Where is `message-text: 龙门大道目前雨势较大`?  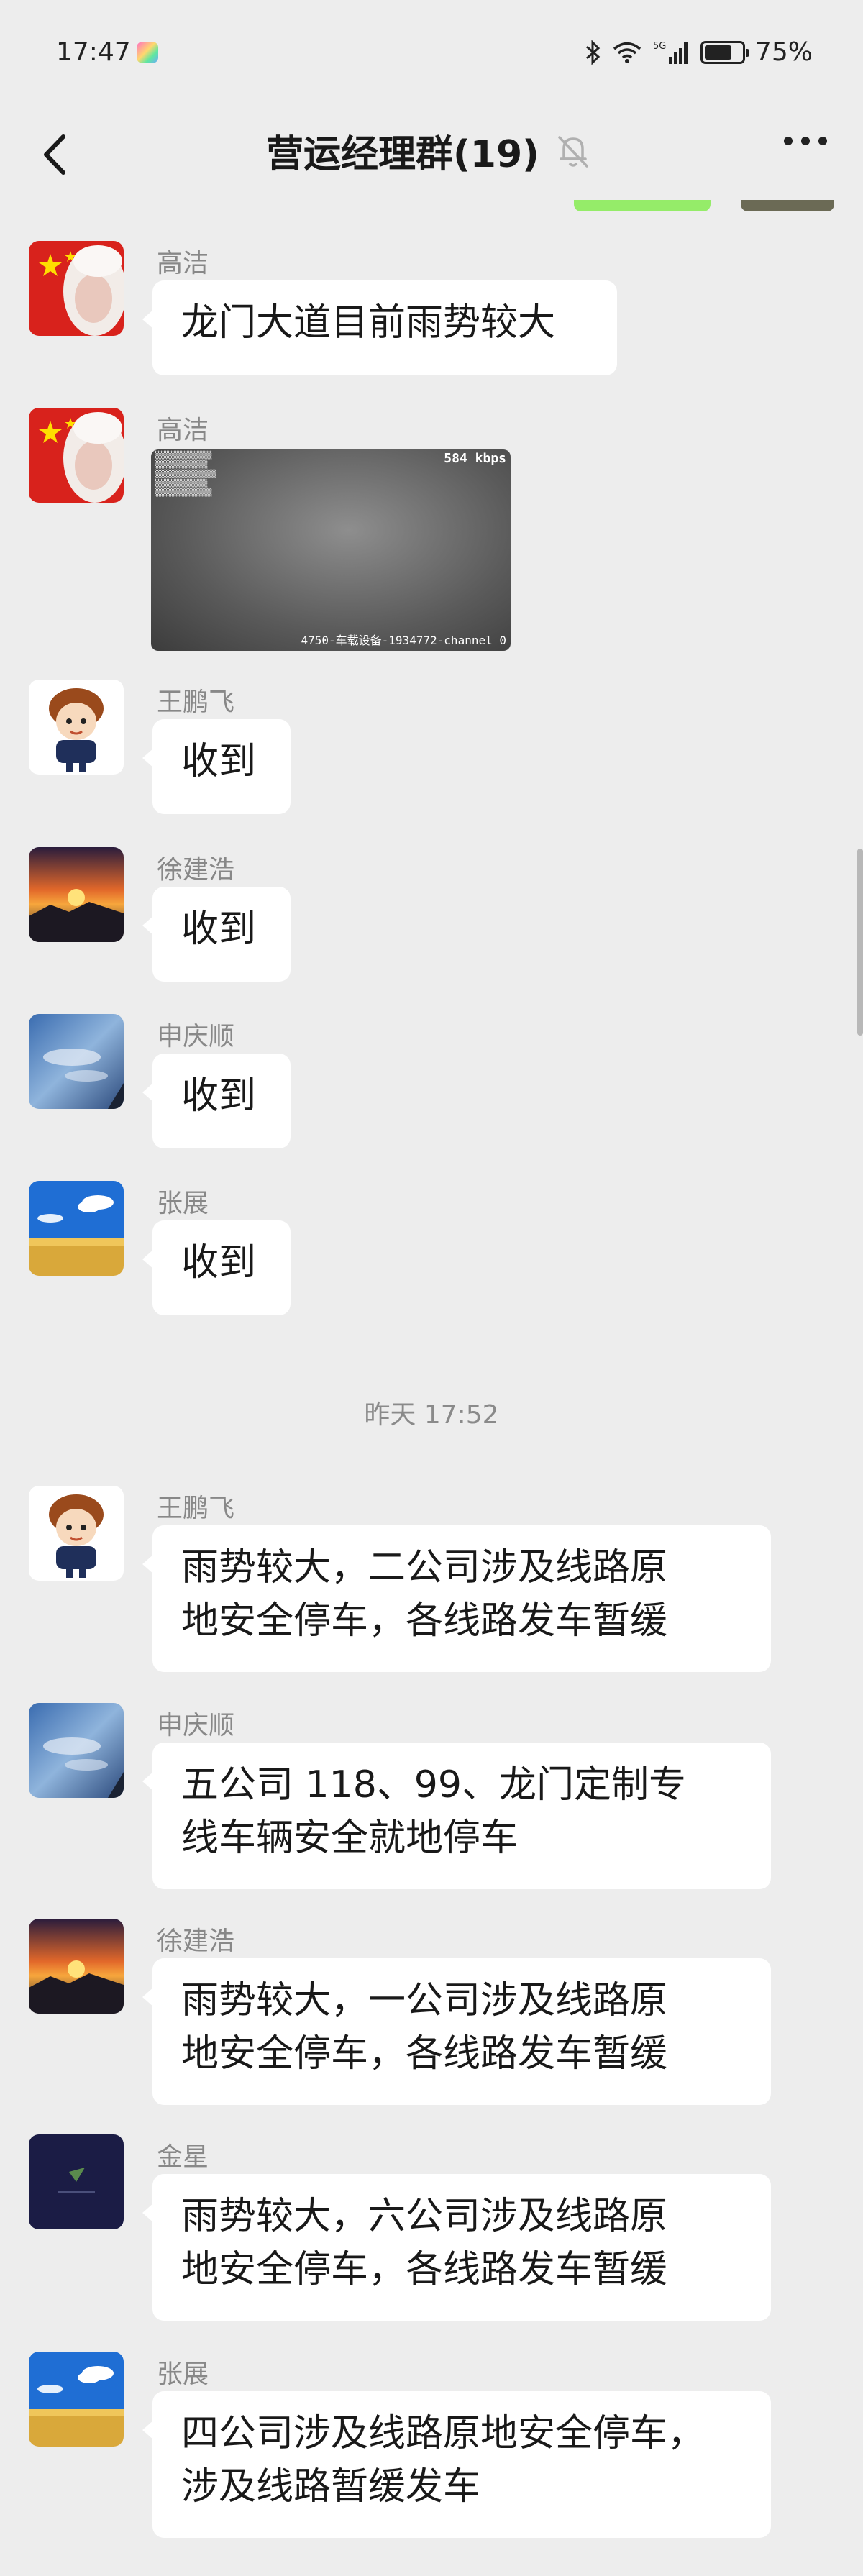
message-text: 龙门大道目前雨势较大 is located at coordinates (368, 322).